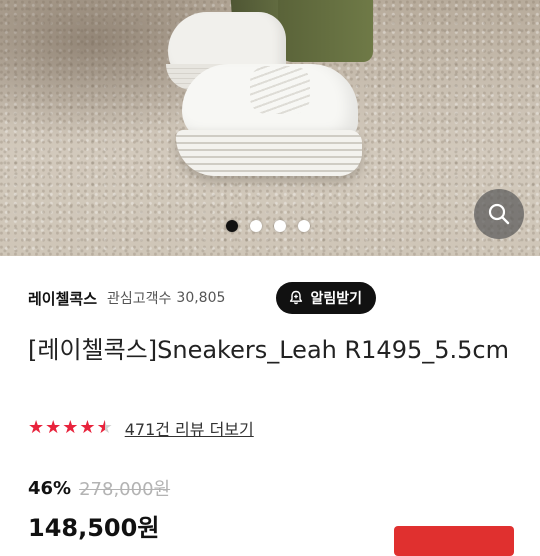 This screenshot has height=556, width=540. I want to click on sneaker-front, so click(269, 116).